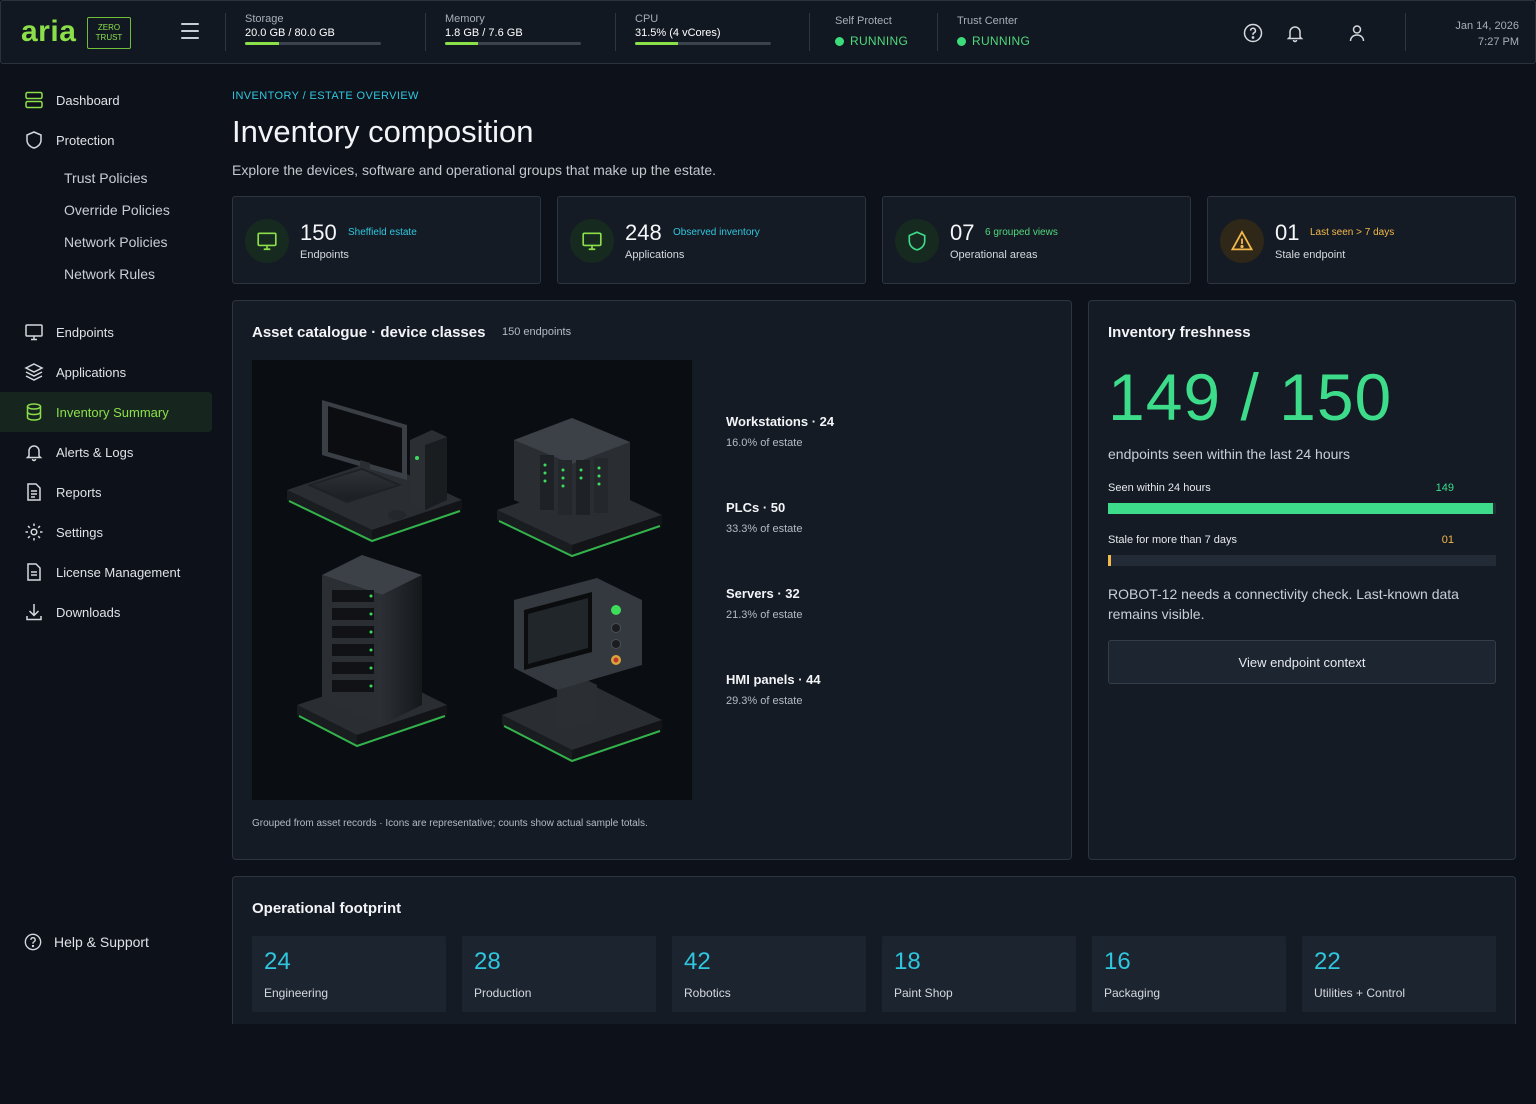 This screenshot has width=1536, height=1104. I want to click on endpoint-count: 150 endpoints, so click(537, 332).